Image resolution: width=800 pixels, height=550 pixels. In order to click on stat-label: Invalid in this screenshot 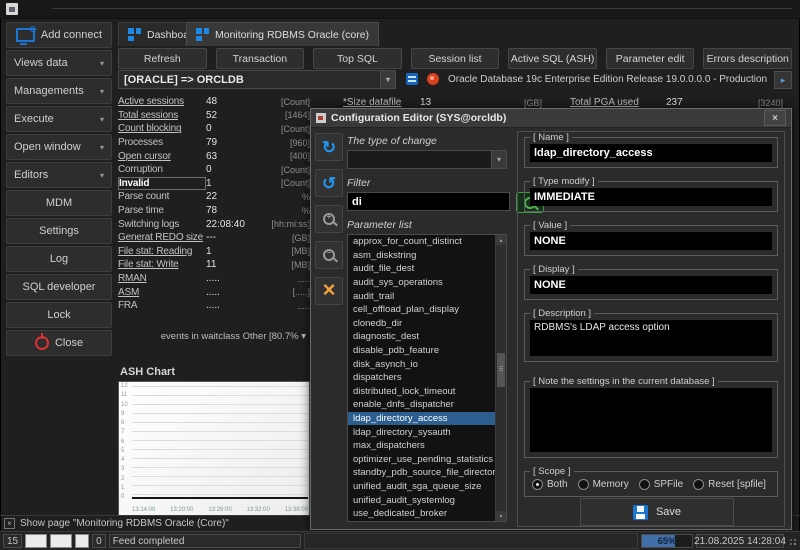, I will do `click(162, 183)`.